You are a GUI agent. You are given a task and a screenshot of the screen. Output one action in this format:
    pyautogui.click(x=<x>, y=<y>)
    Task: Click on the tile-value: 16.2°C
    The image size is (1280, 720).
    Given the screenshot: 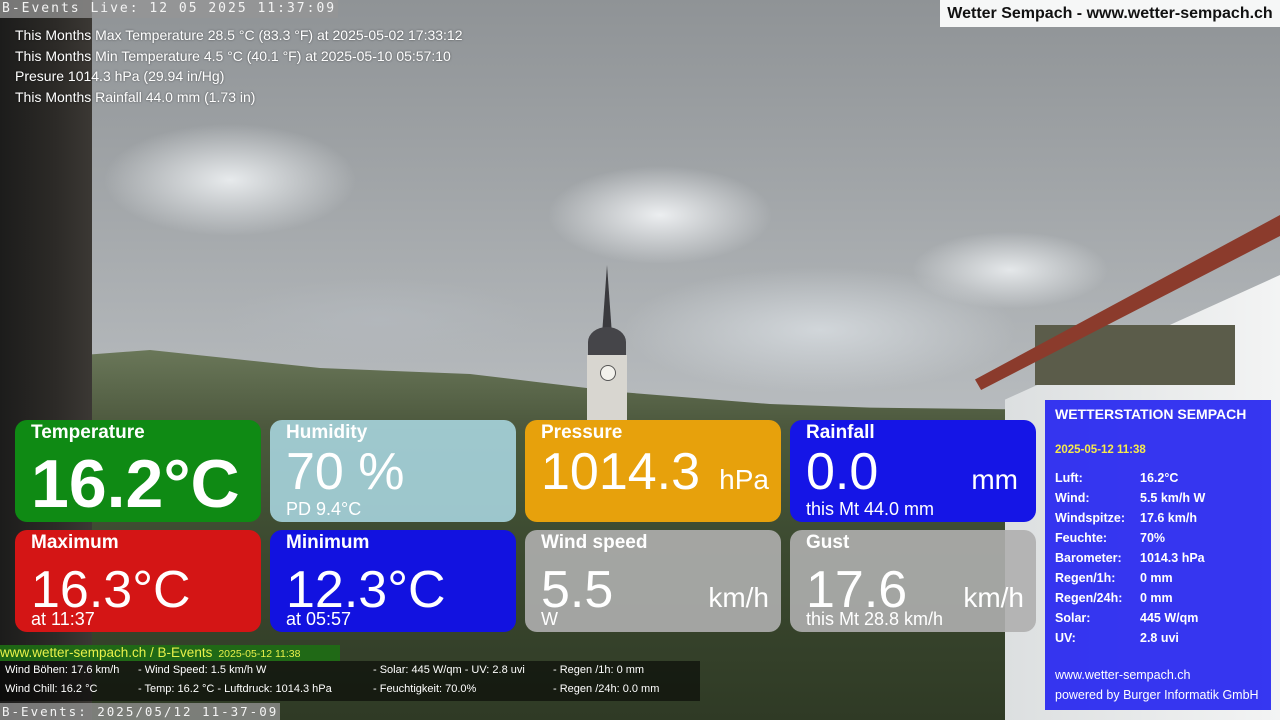 What is the action you would take?
    pyautogui.click(x=135, y=484)
    